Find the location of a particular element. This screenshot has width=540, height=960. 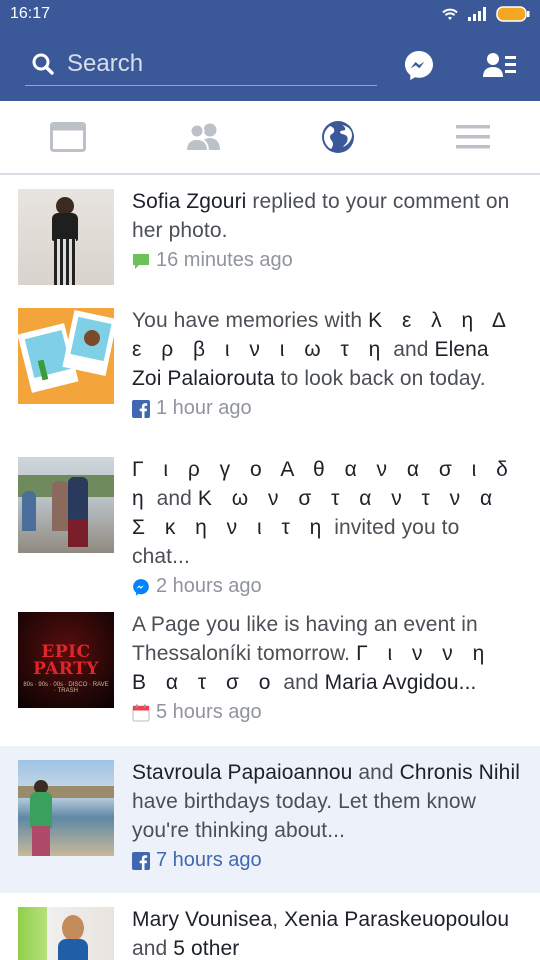

notification-time: 1 hour ago is located at coordinates (204, 408).